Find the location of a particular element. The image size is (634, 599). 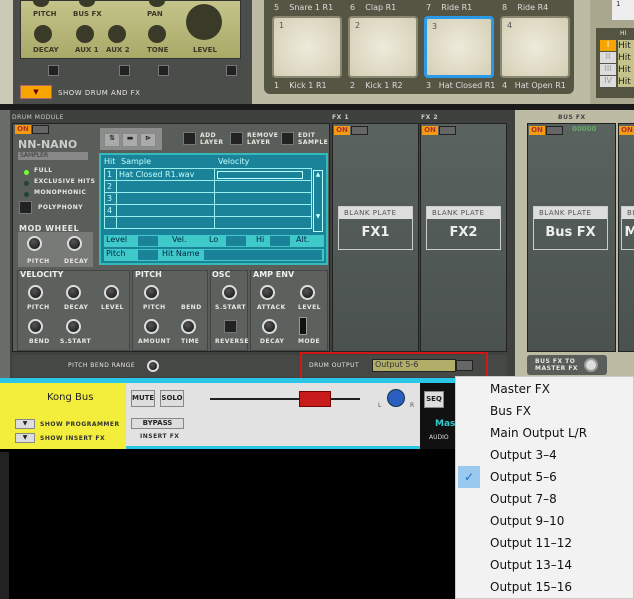

menu-item-output-5-6: Output 5–6 is located at coordinates (523, 477).